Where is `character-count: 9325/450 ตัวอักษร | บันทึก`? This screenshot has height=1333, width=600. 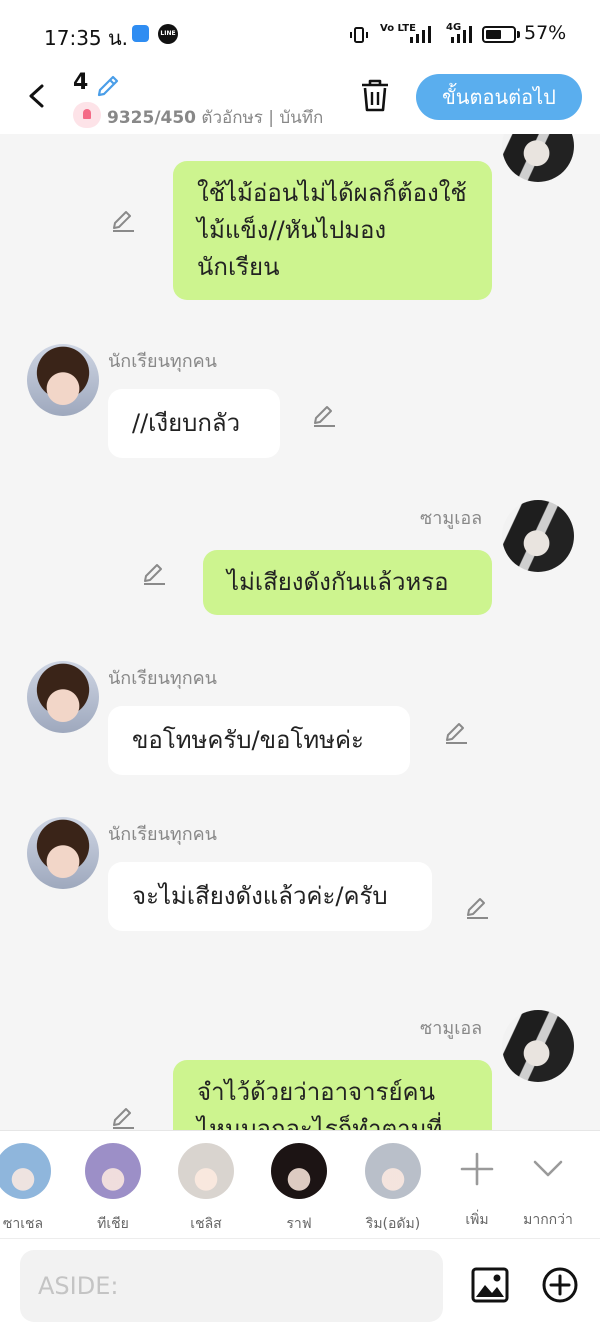
character-count: 9325/450 ตัวอักษร | บันทึก is located at coordinates (219, 116).